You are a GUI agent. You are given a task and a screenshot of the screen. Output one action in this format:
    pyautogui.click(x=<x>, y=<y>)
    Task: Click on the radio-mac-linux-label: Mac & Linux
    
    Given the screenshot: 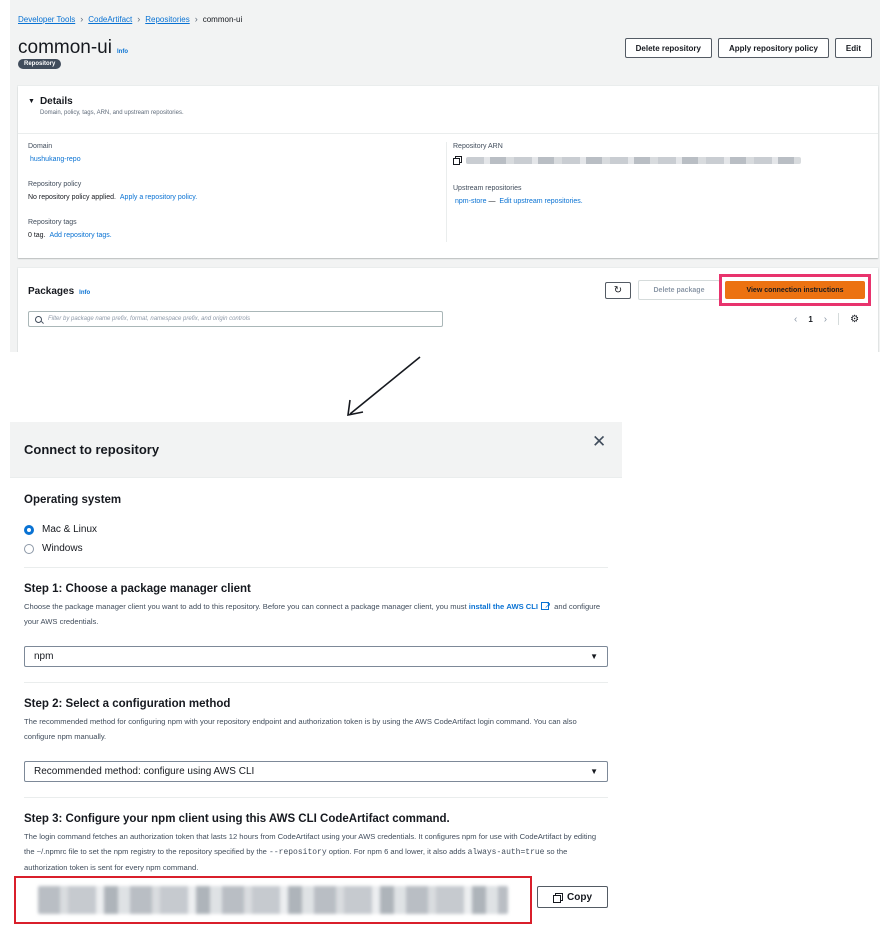 What is the action you would take?
    pyautogui.click(x=70, y=529)
    